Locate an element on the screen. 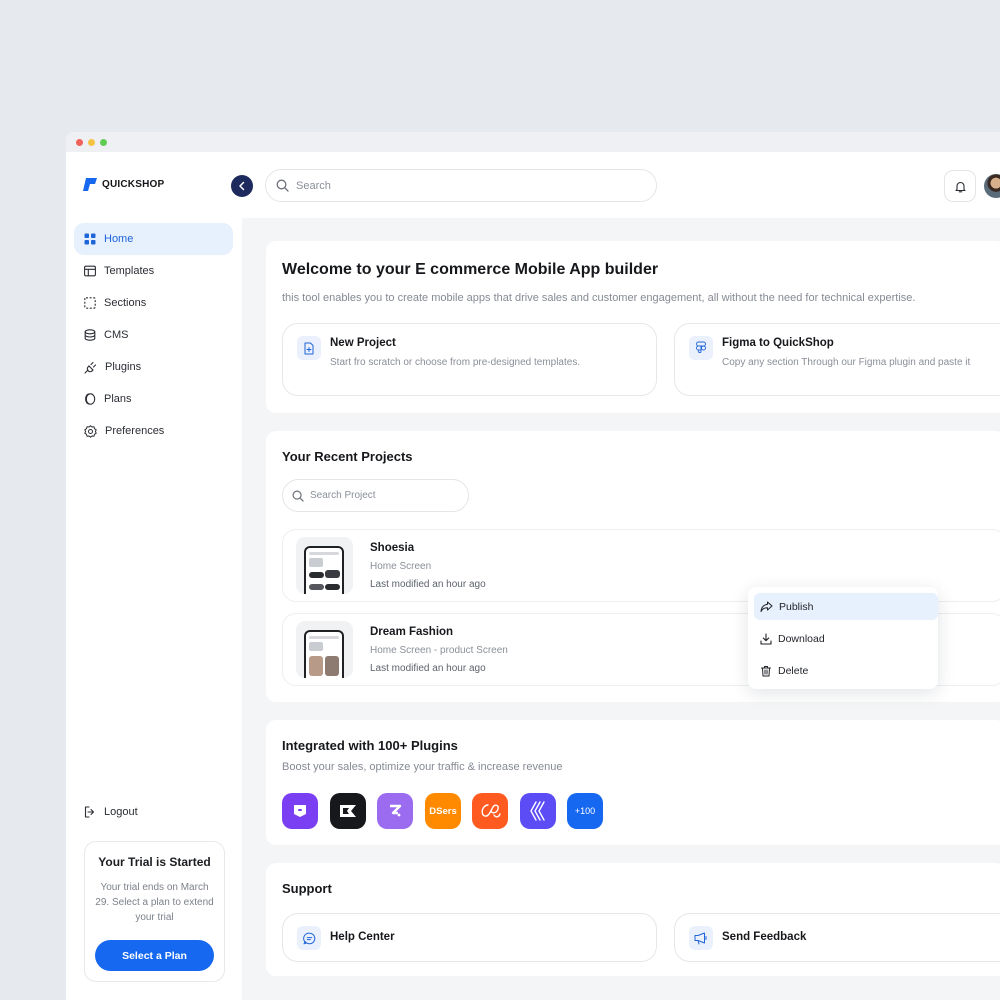 The image size is (1000, 1000). project-name: Dream Fashion is located at coordinates (412, 632).